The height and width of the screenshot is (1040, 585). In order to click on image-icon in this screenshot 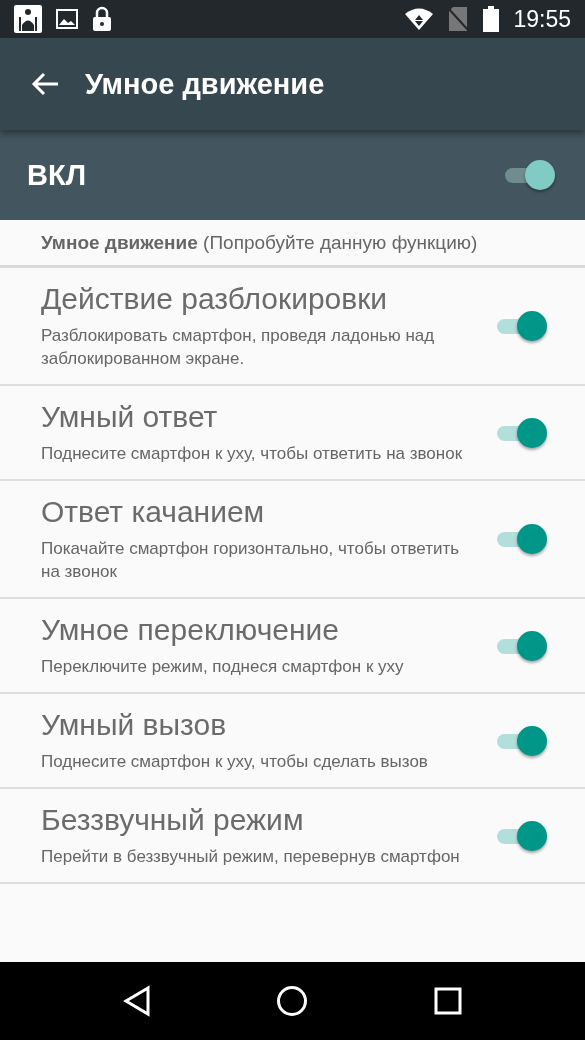, I will do `click(67, 19)`.